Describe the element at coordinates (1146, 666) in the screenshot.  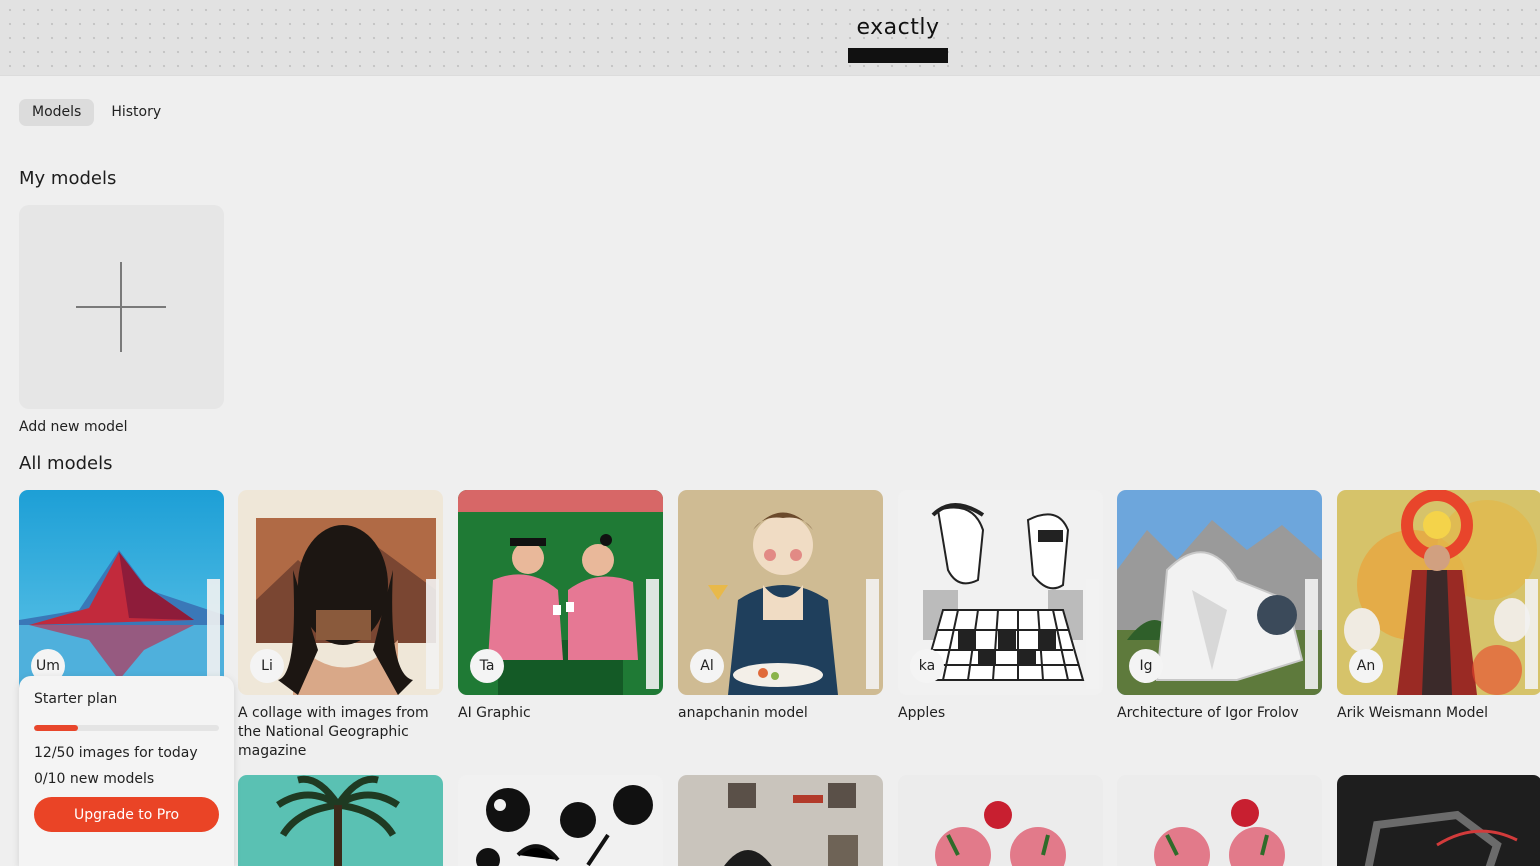
I see `avatar: Ig` at that location.